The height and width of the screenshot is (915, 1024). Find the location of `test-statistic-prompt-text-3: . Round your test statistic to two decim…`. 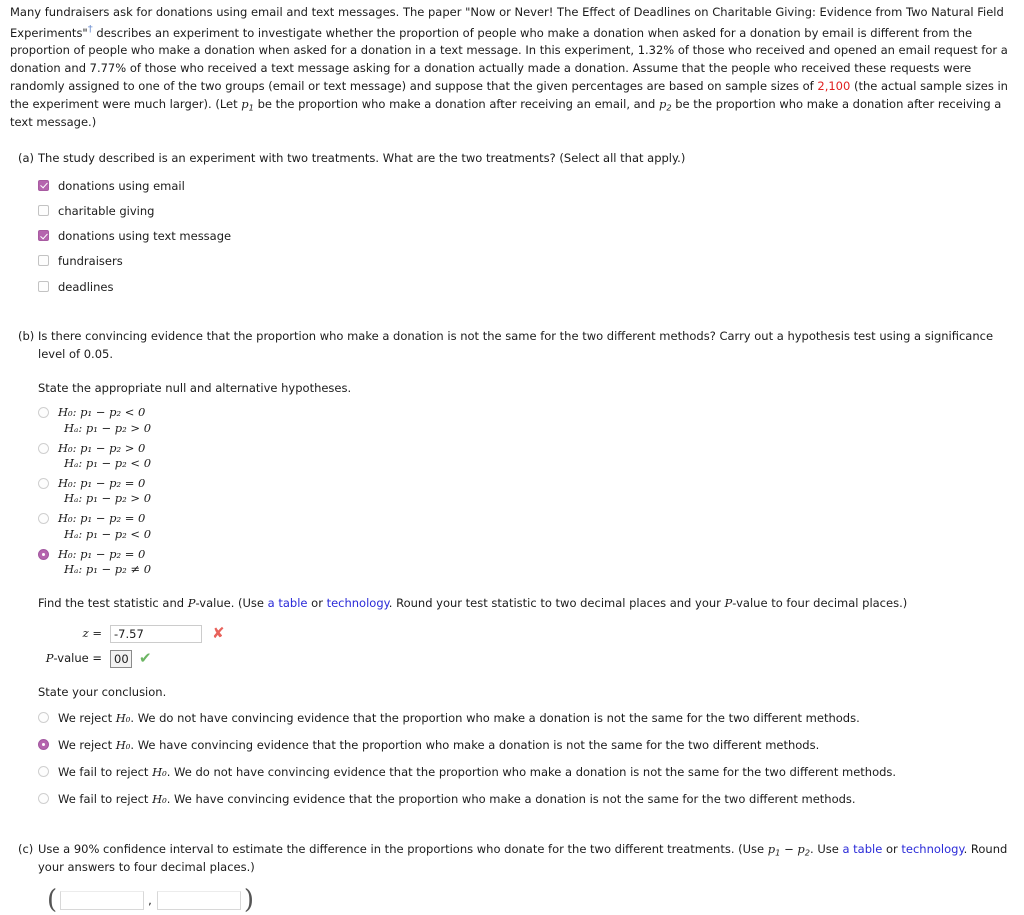

test-statistic-prompt-text-3: . Round your test statistic to two decim… is located at coordinates (556, 603).